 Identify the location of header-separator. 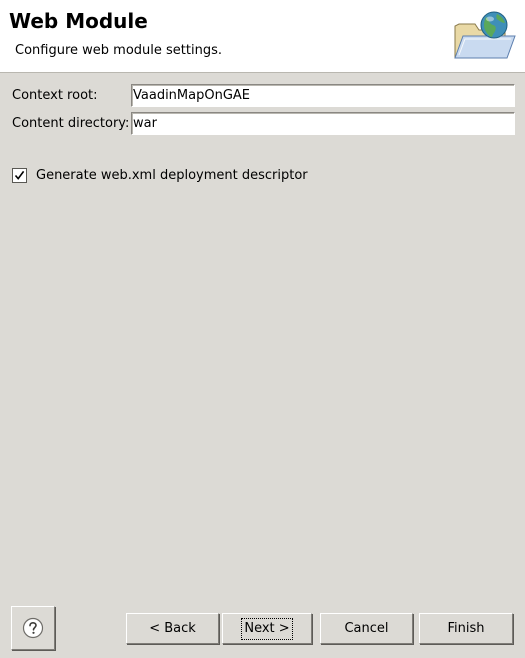
(262, 72).